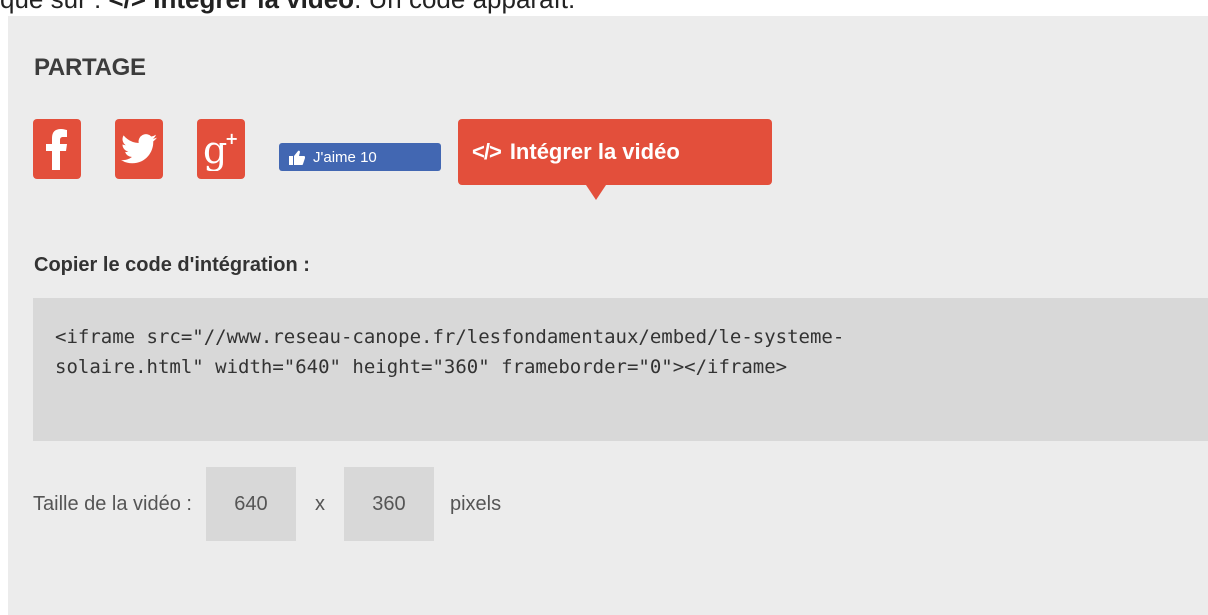 This screenshot has height=615, width=1208. What do you see at coordinates (112, 503) in the screenshot?
I see `video-size-label: Taille de la vidéo :` at bounding box center [112, 503].